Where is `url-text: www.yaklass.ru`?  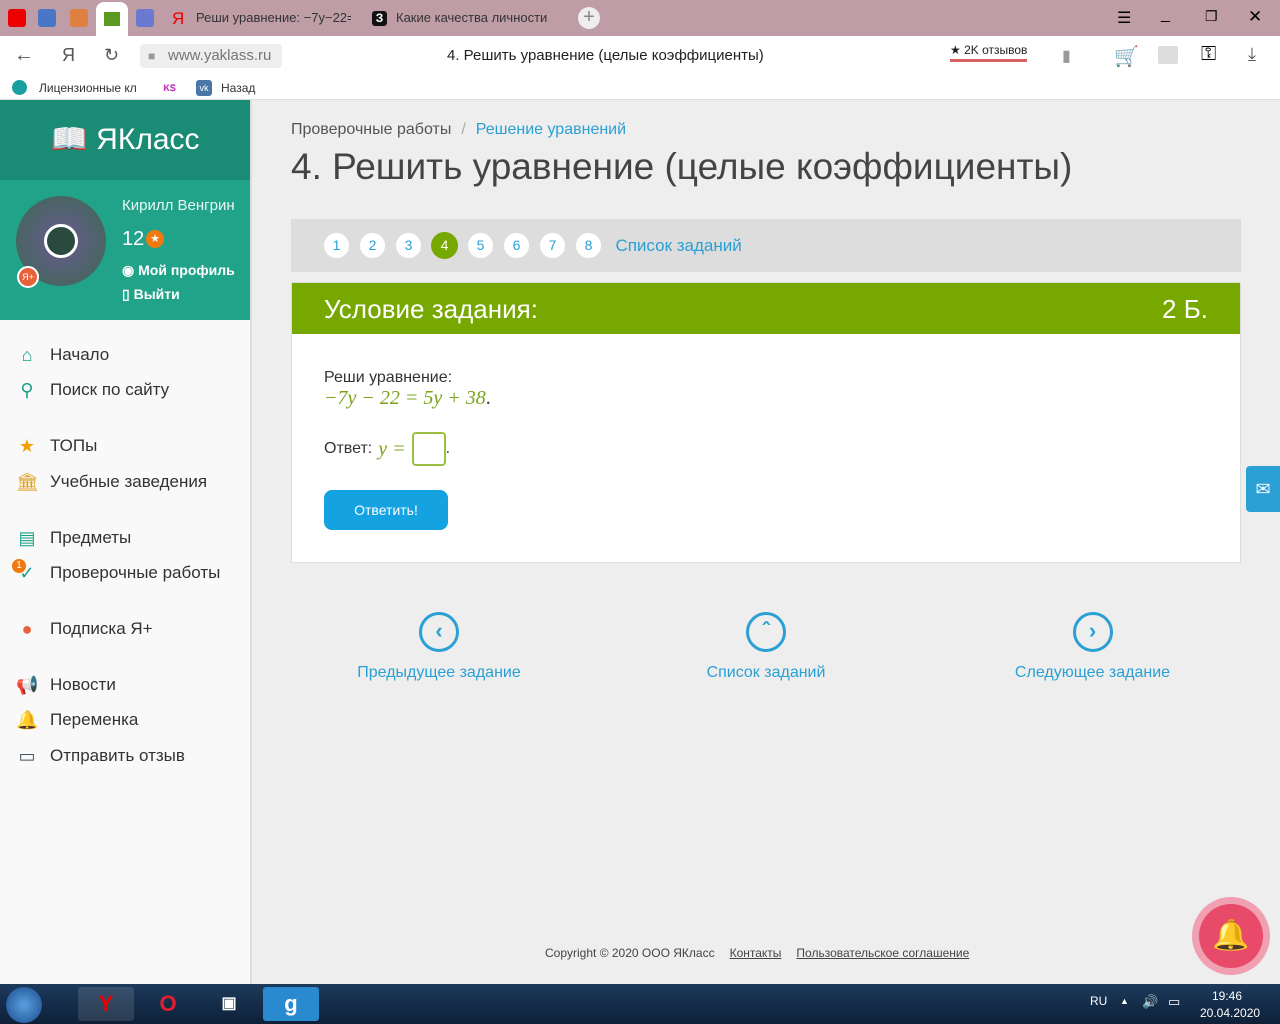 url-text: www.yaklass.ru is located at coordinates (220, 55).